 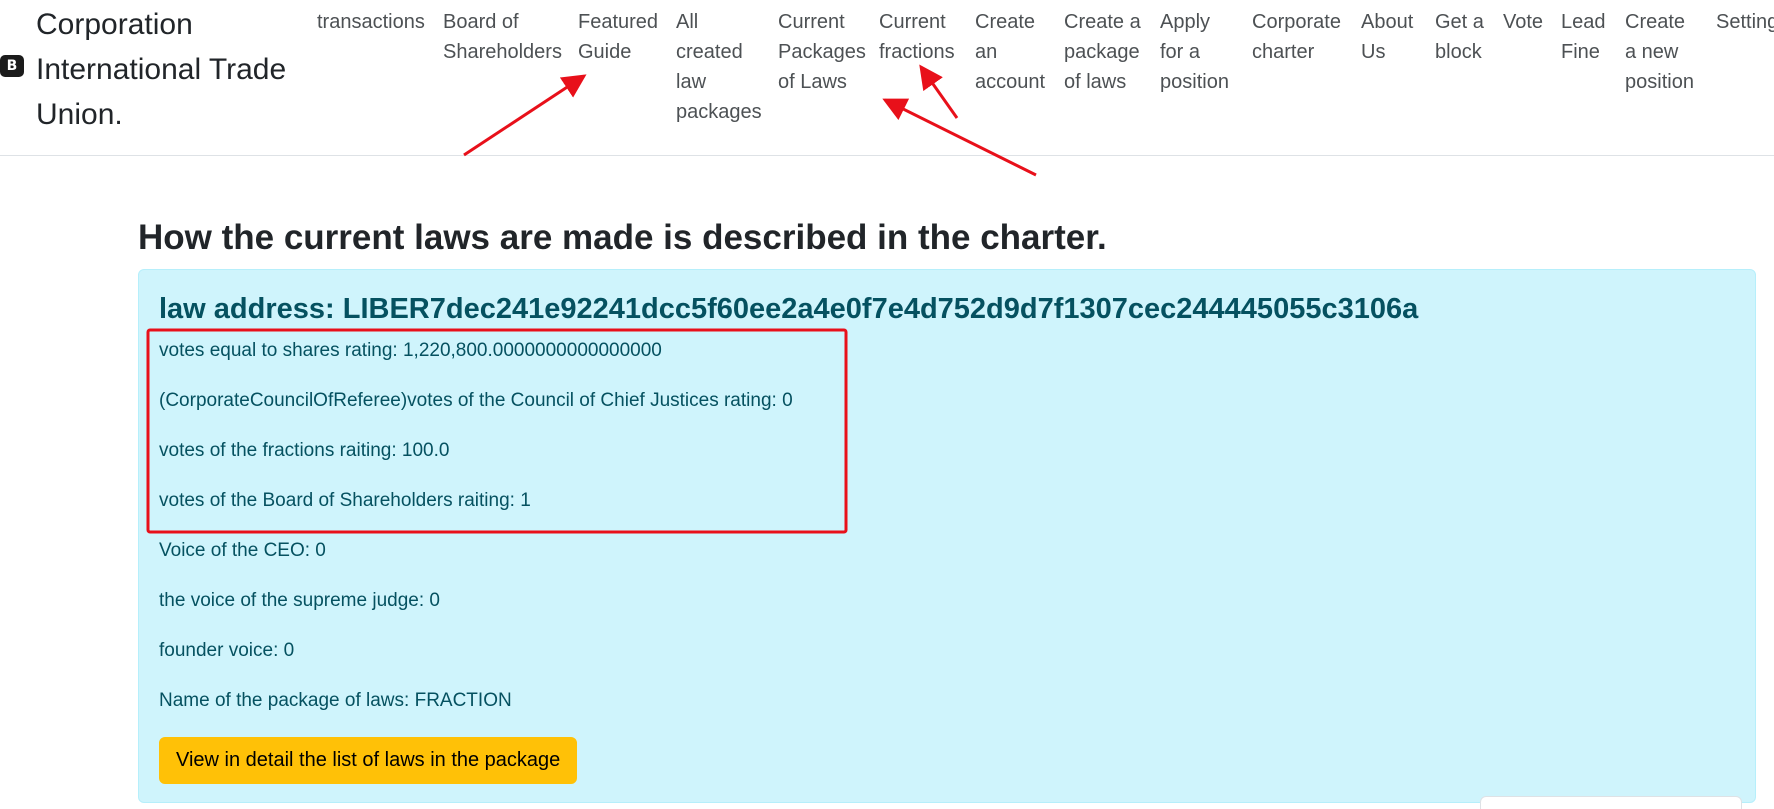 What do you see at coordinates (1010, 52) in the screenshot?
I see `nav-link-create-an-account: Create an account` at bounding box center [1010, 52].